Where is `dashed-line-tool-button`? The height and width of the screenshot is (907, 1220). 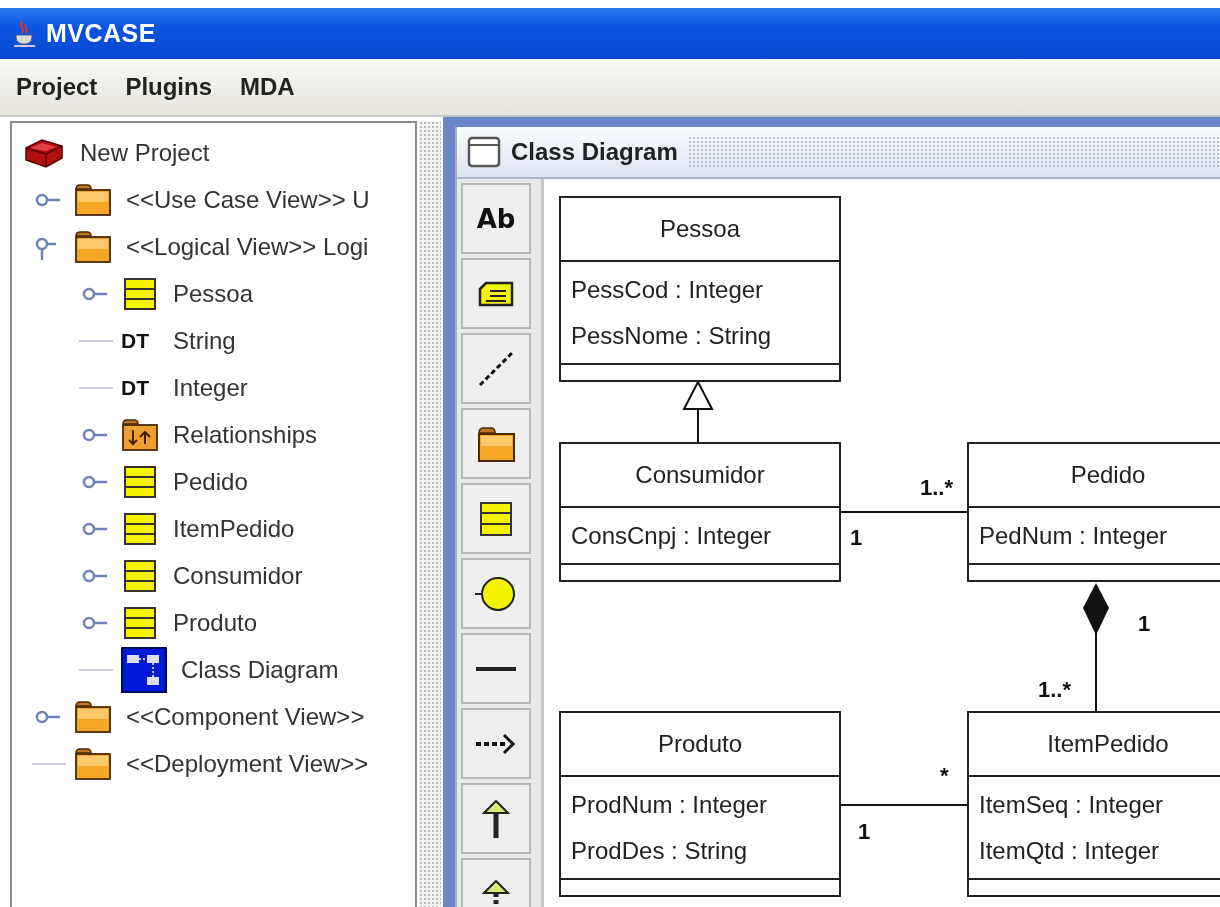
dashed-line-tool-button is located at coordinates (496, 368).